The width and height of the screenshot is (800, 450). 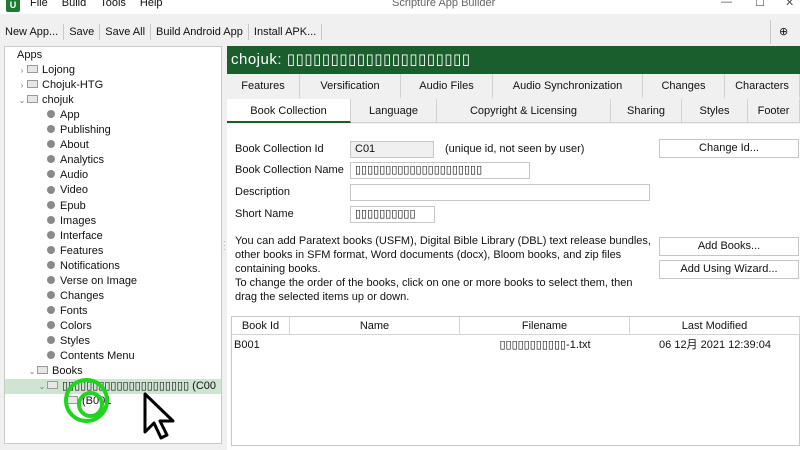 What do you see at coordinates (113, 4) in the screenshot?
I see `menu-tools: Tools` at bounding box center [113, 4].